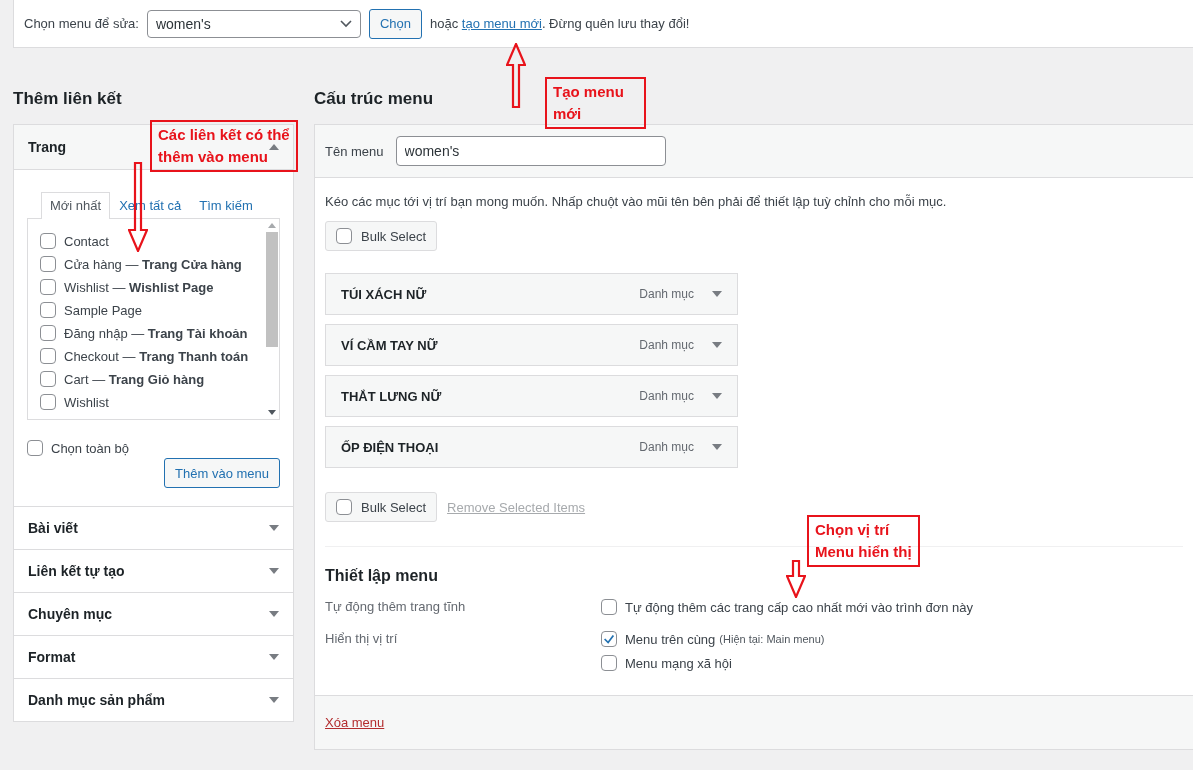 This screenshot has width=1193, height=770. I want to click on option-label: Menu trên cùng, so click(670, 639).